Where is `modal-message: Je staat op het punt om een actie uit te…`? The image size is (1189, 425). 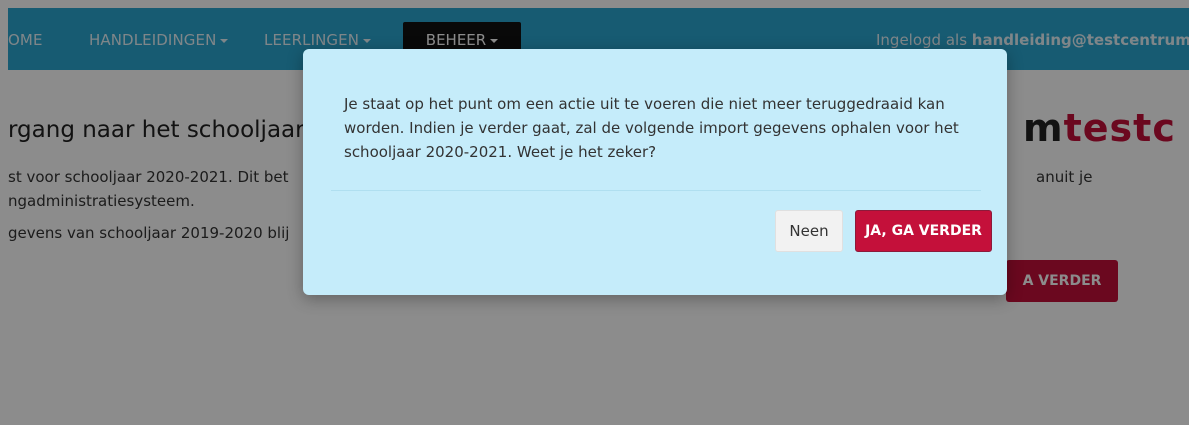 modal-message: Je staat op het punt om een actie uit te… is located at coordinates (651, 128).